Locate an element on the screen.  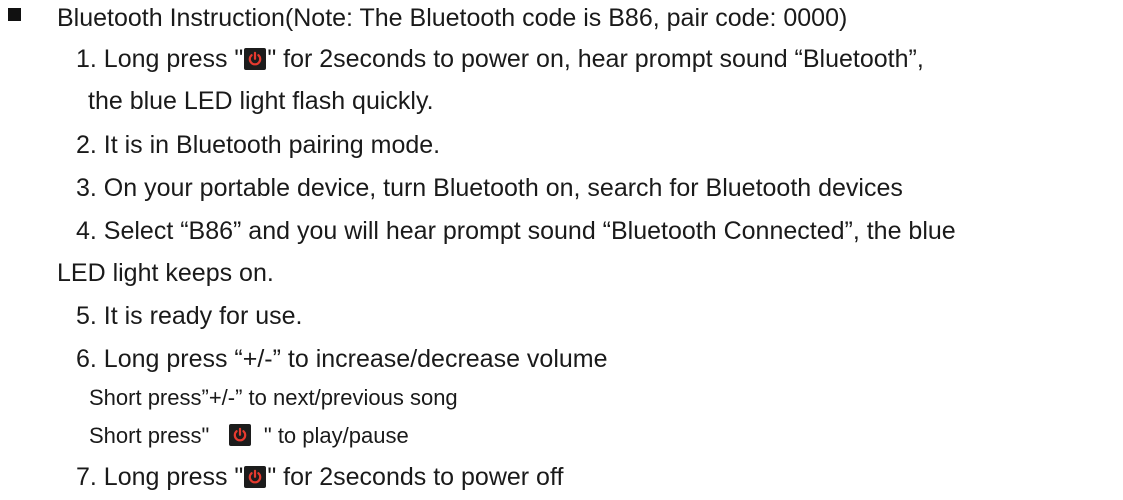
bullet-square is located at coordinates (14, 14).